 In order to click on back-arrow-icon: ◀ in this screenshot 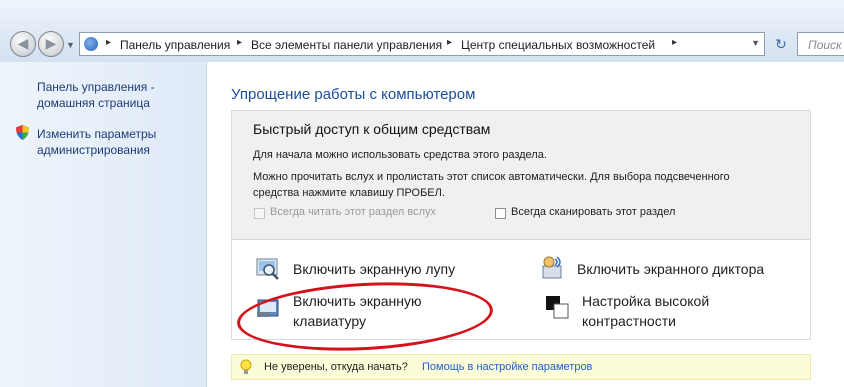, I will do `click(23, 43)`.